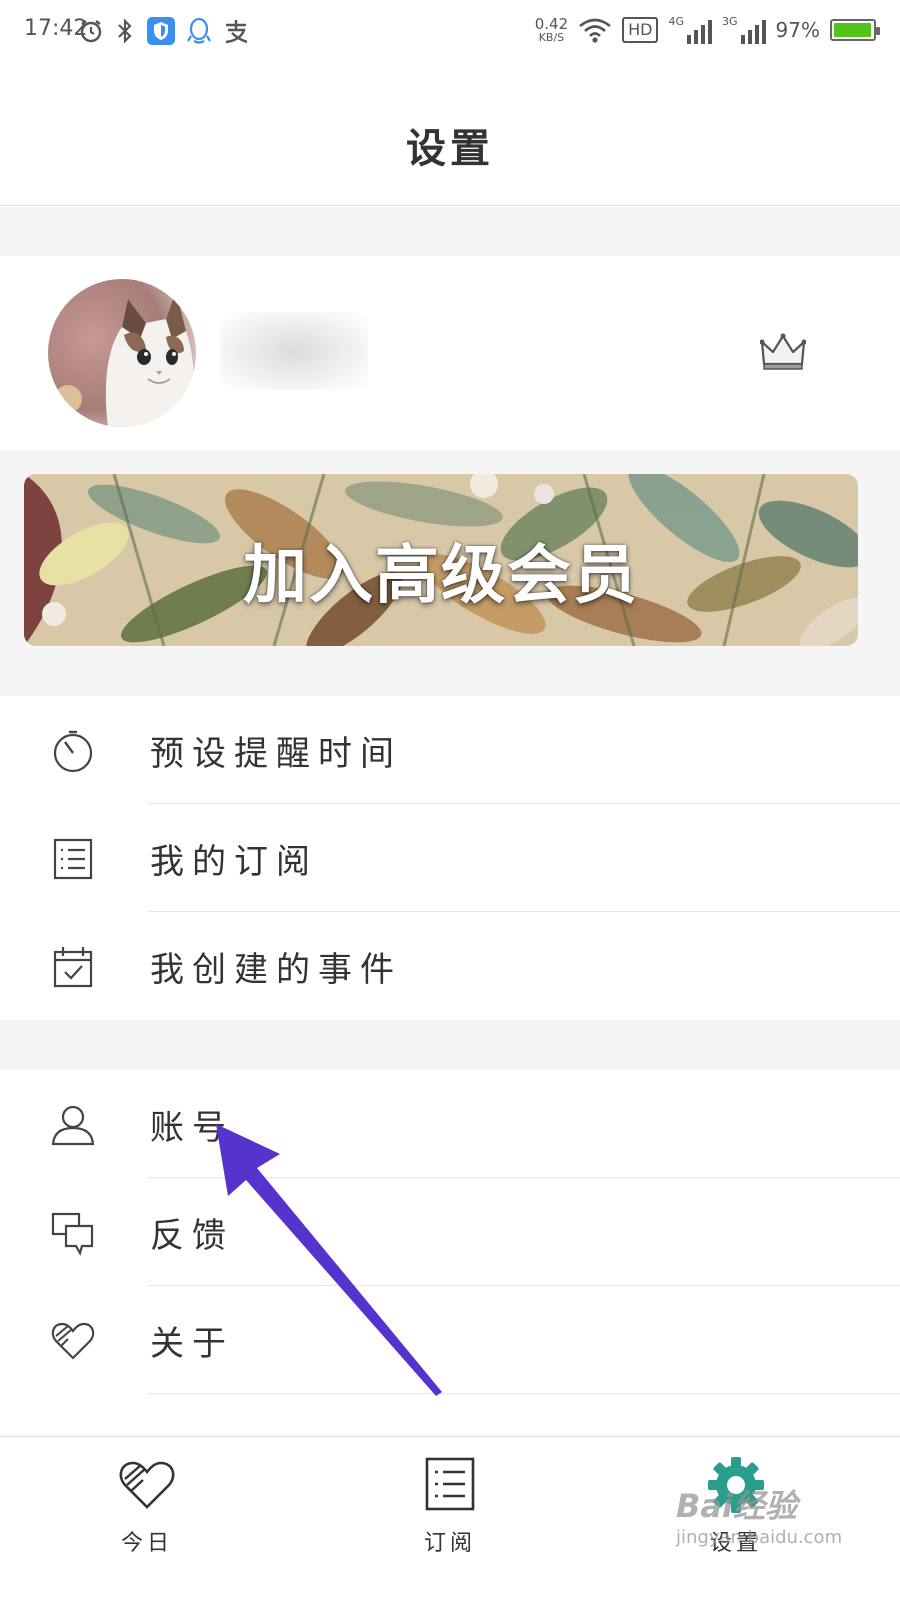  I want to click on battery-fill, so click(852, 30).